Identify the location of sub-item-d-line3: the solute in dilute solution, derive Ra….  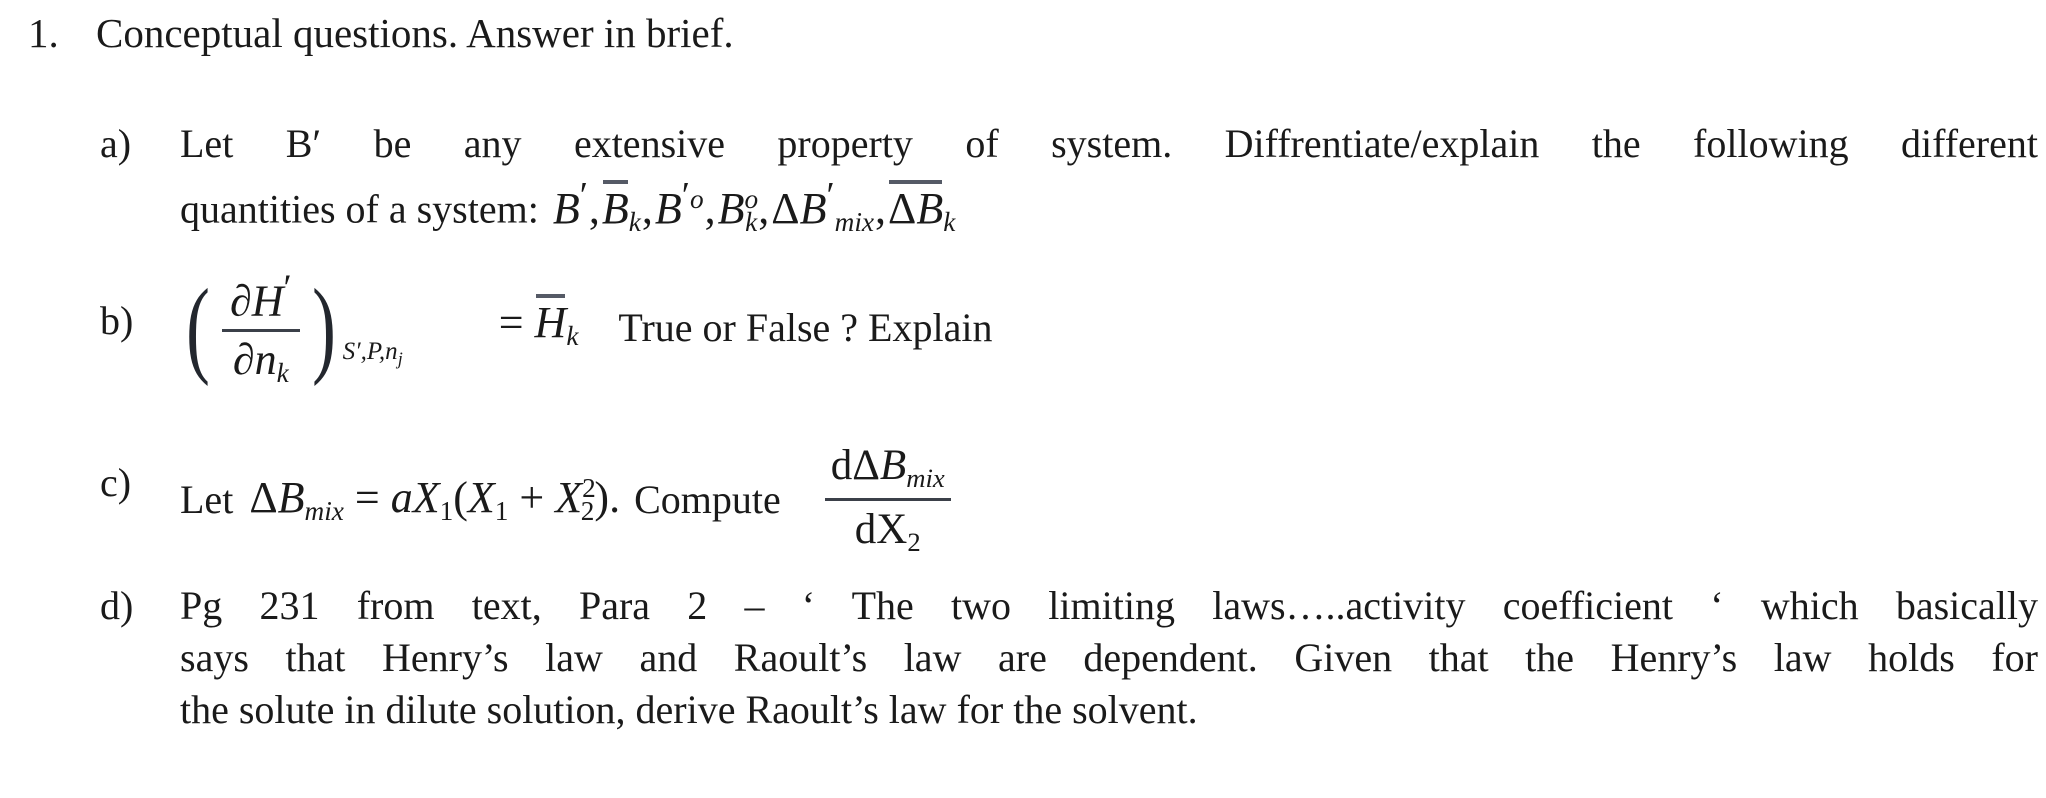
(689, 710).